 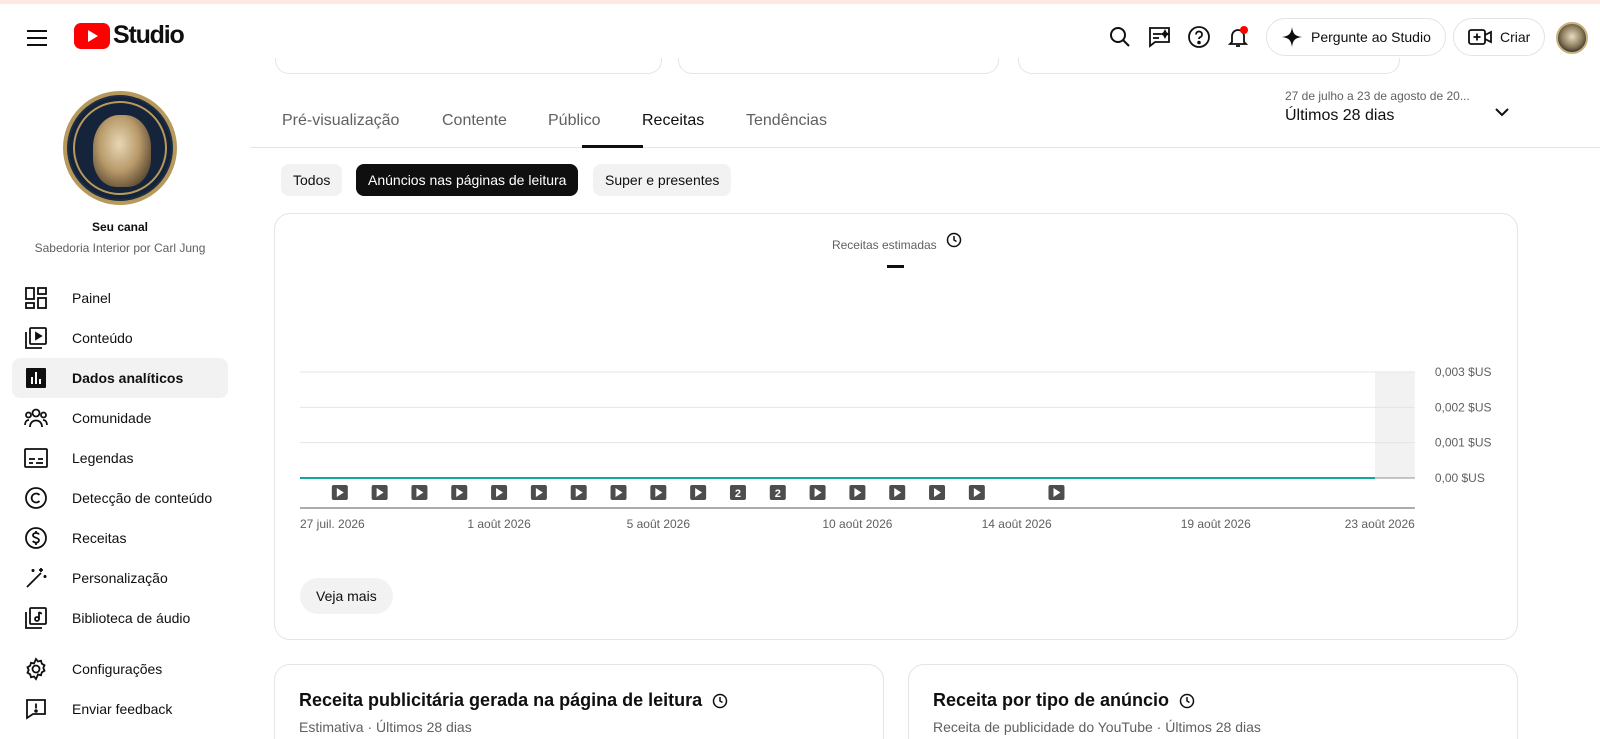 I want to click on sidebar-item-label: Receitas, so click(x=99, y=538).